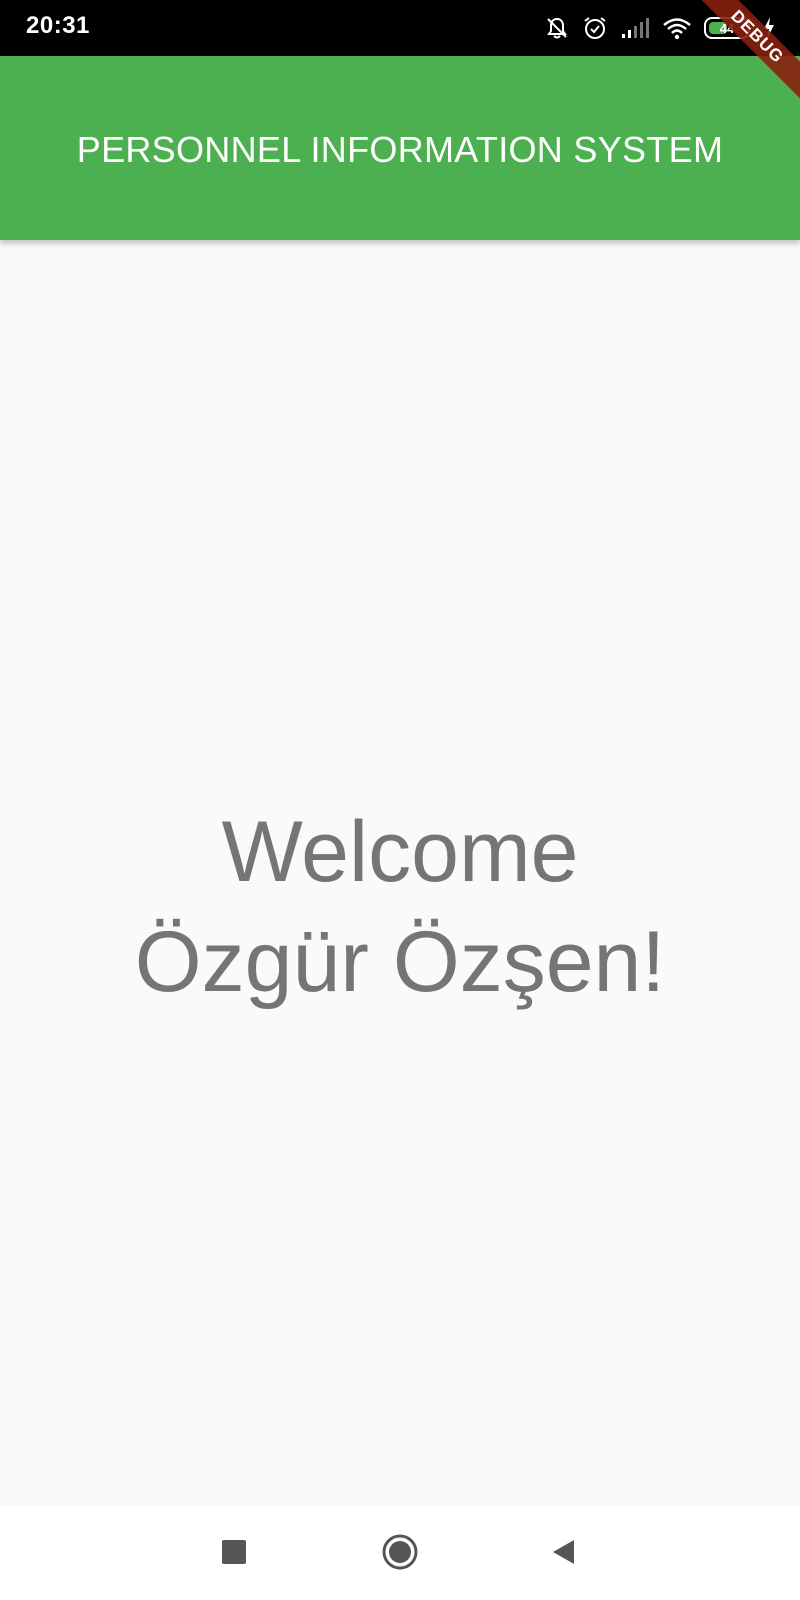 The width and height of the screenshot is (800, 1600). I want to click on navigation-bar, so click(400, 1553).